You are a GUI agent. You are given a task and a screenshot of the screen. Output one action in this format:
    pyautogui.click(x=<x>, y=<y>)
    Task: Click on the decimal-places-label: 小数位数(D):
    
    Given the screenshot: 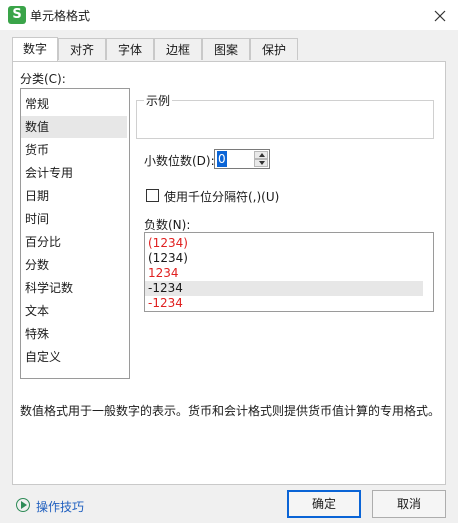 What is the action you would take?
    pyautogui.click(x=179, y=161)
    